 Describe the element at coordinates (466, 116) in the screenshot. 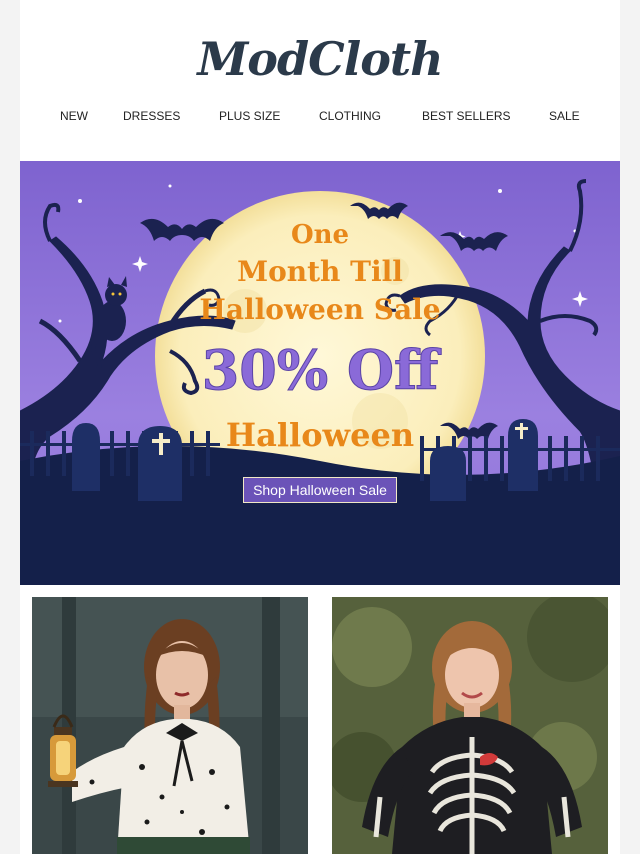

I see `nav-best-sellers: BEST SELLERS` at that location.